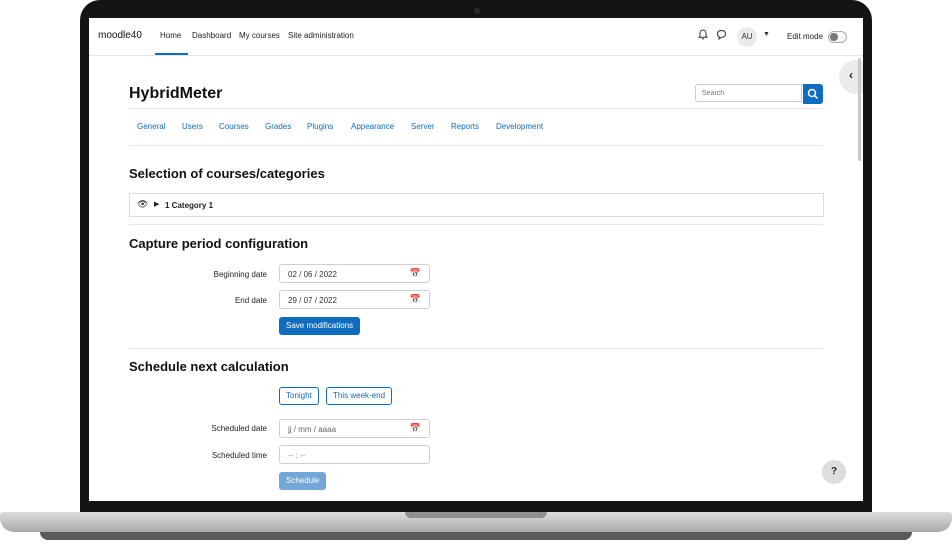 Image resolution: width=952 pixels, height=546 pixels. What do you see at coordinates (805, 36) in the screenshot?
I see `edit-mode-label: Edit mode` at bounding box center [805, 36].